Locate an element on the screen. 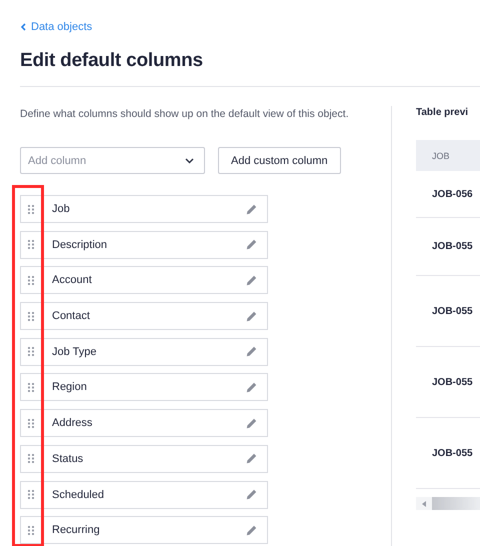 The image size is (480, 546). column-label: Status is located at coordinates (68, 458).